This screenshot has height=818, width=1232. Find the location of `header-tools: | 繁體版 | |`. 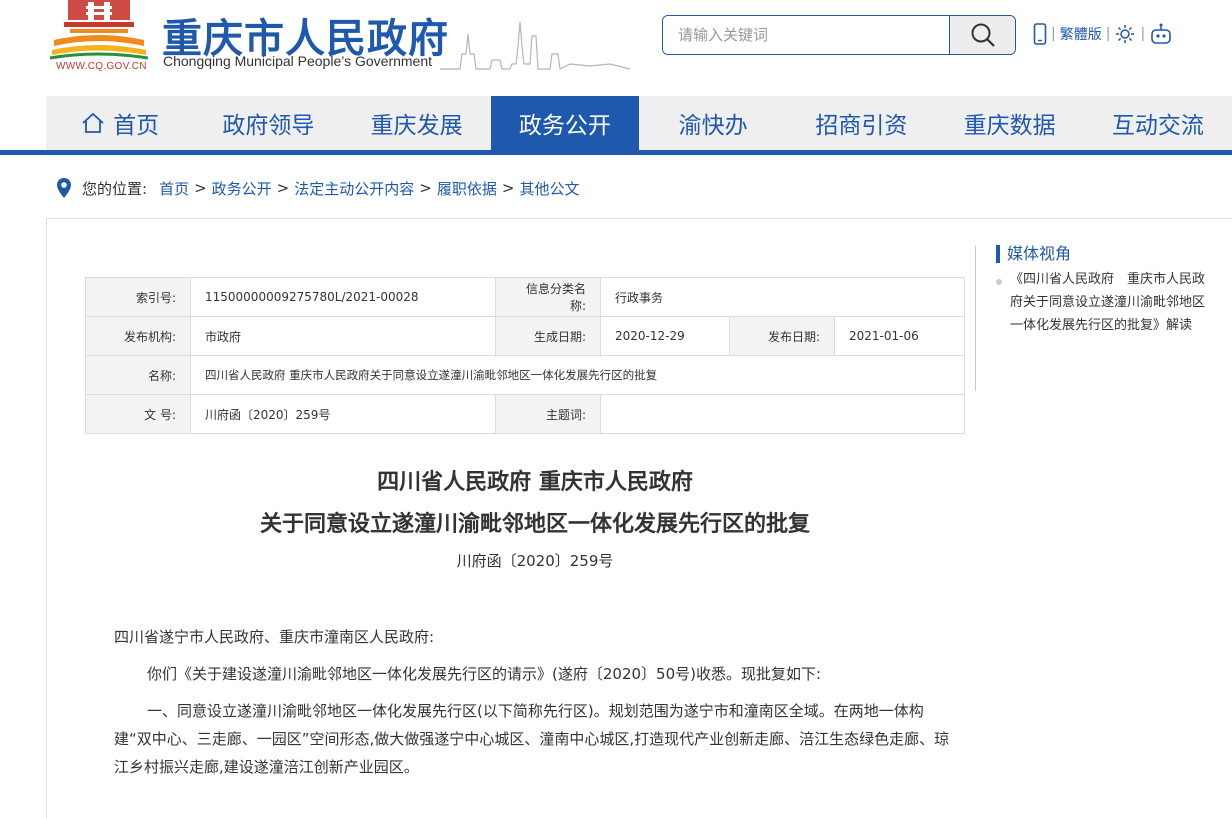

header-tools: | 繁體版 | | is located at coordinates (1103, 34).